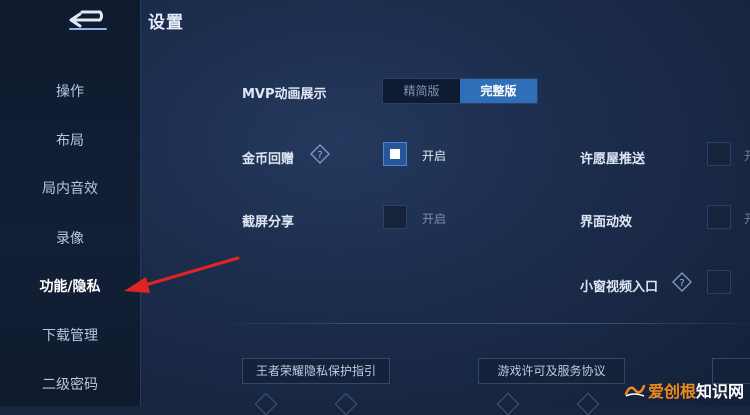 This screenshot has height=415, width=750. I want to click on mvp-simple-option: 精简版, so click(421, 91).